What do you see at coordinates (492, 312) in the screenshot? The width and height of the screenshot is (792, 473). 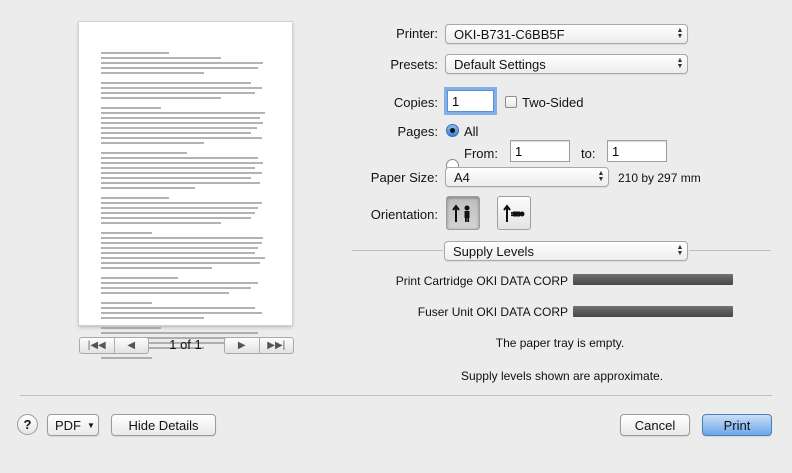 I see `supply-label: Fuser Unit OKI DATA CORP` at bounding box center [492, 312].